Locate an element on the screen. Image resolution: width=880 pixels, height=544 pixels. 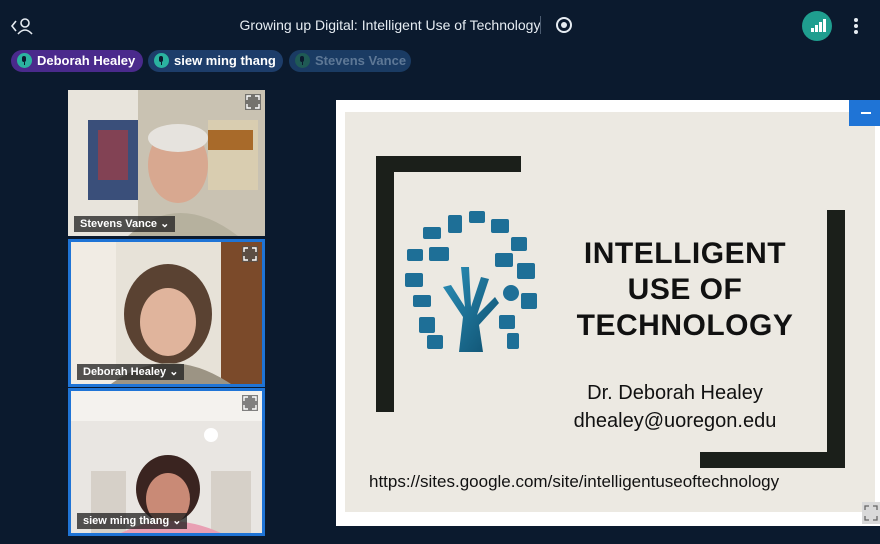
slide-title-line: INTELLIGENT is located at coordinates (685, 253).